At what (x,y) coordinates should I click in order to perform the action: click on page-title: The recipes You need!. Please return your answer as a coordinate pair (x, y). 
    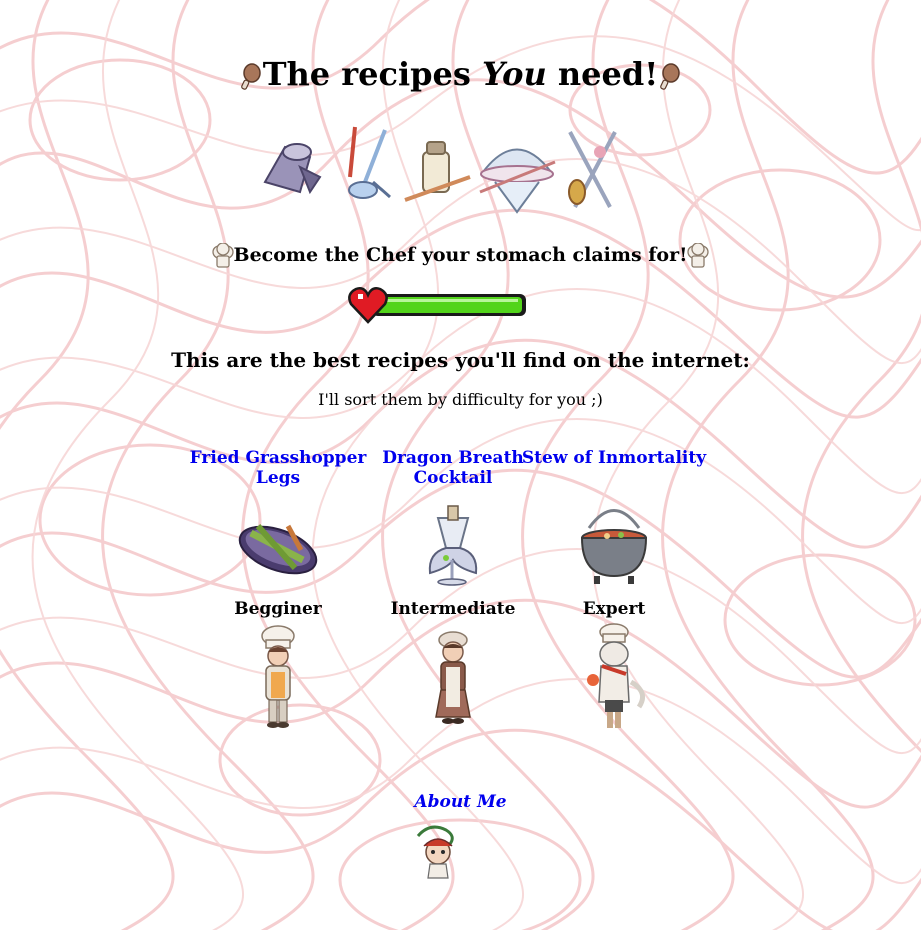
    Looking at the image, I should click on (460, 74).